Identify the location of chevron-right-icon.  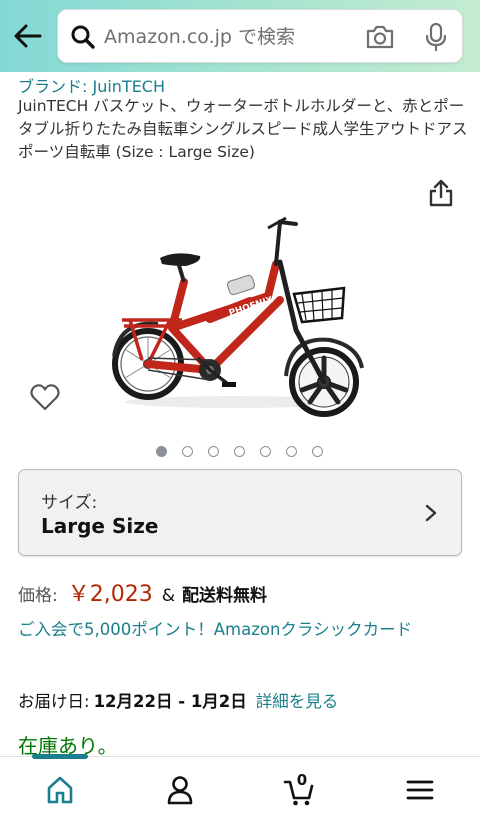
(431, 513).